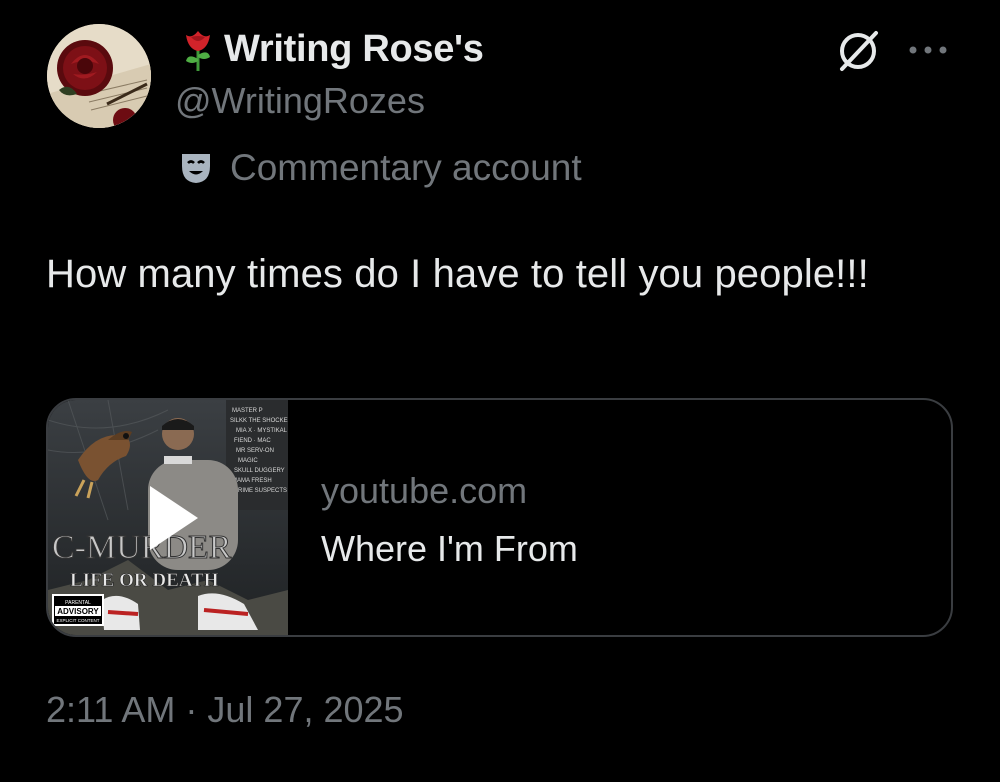 Image resolution: width=1000 pixels, height=782 pixels. Describe the element at coordinates (144, 580) in the screenshot. I see `album-title-text: LIFE OR DEATH` at that location.